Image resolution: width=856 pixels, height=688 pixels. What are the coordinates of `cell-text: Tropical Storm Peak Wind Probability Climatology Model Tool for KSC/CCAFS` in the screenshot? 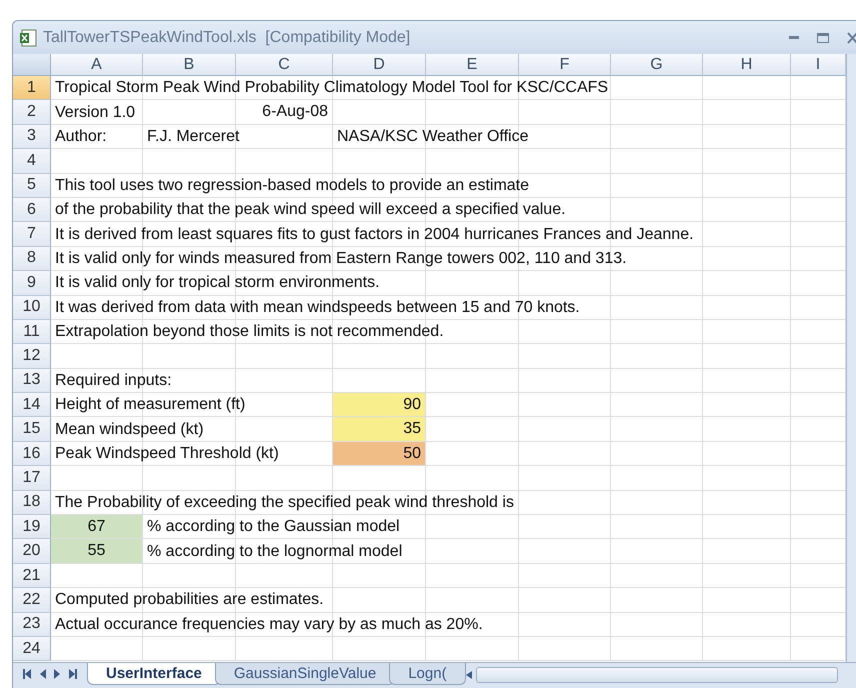 It's located at (332, 88).